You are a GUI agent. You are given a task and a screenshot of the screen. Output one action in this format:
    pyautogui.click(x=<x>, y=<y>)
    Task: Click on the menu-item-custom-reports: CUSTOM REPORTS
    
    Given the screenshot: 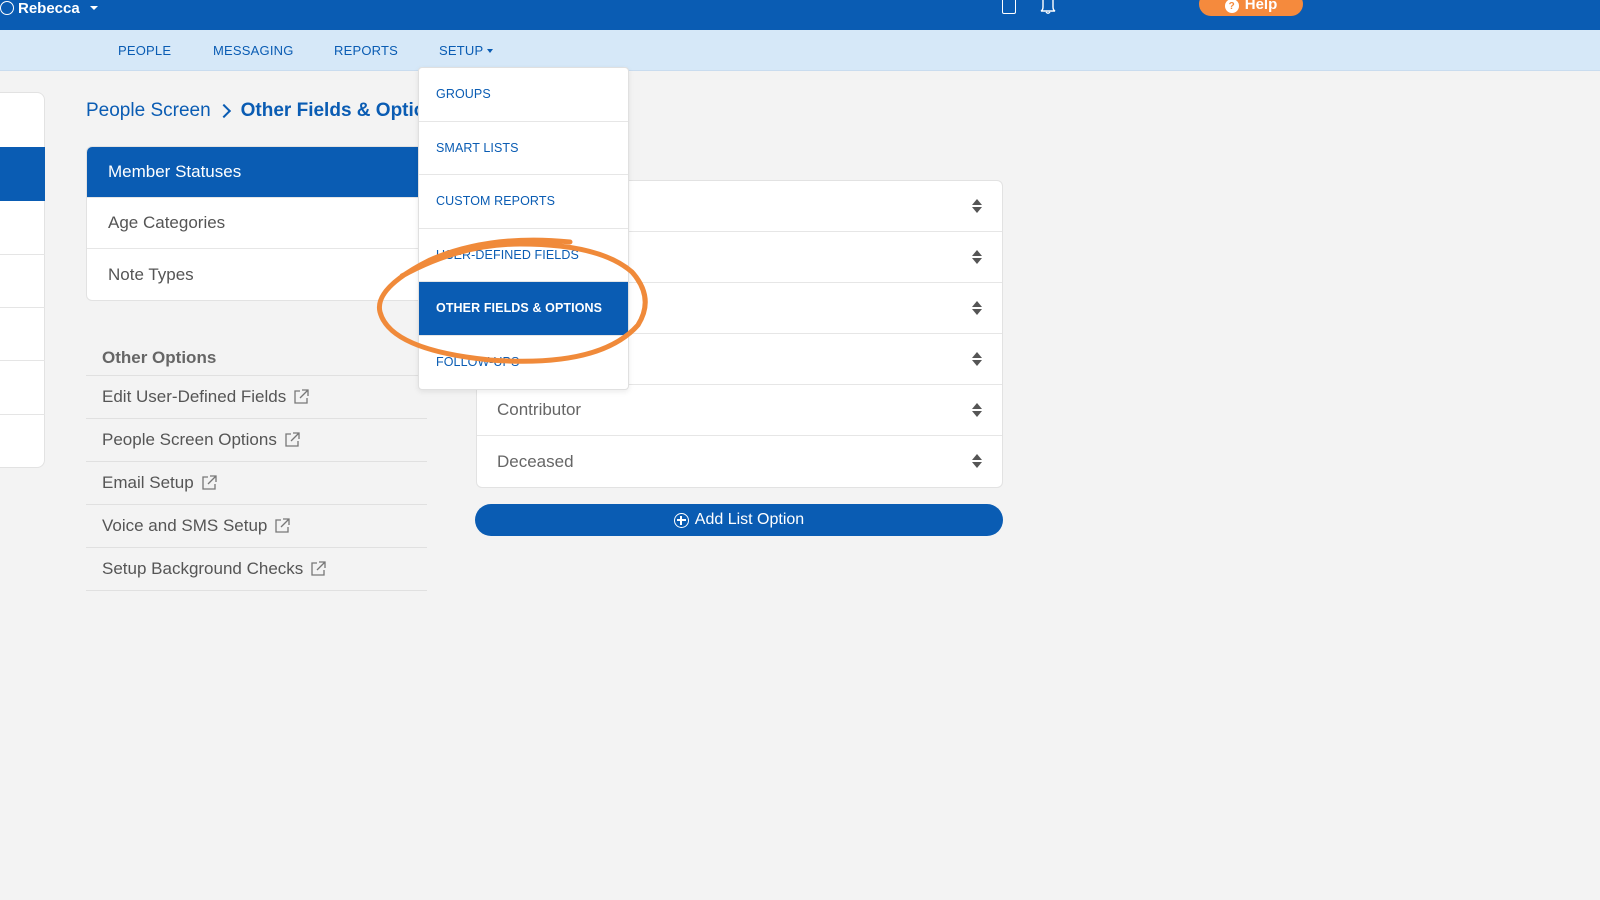 What is the action you would take?
    pyautogui.click(x=523, y=202)
    